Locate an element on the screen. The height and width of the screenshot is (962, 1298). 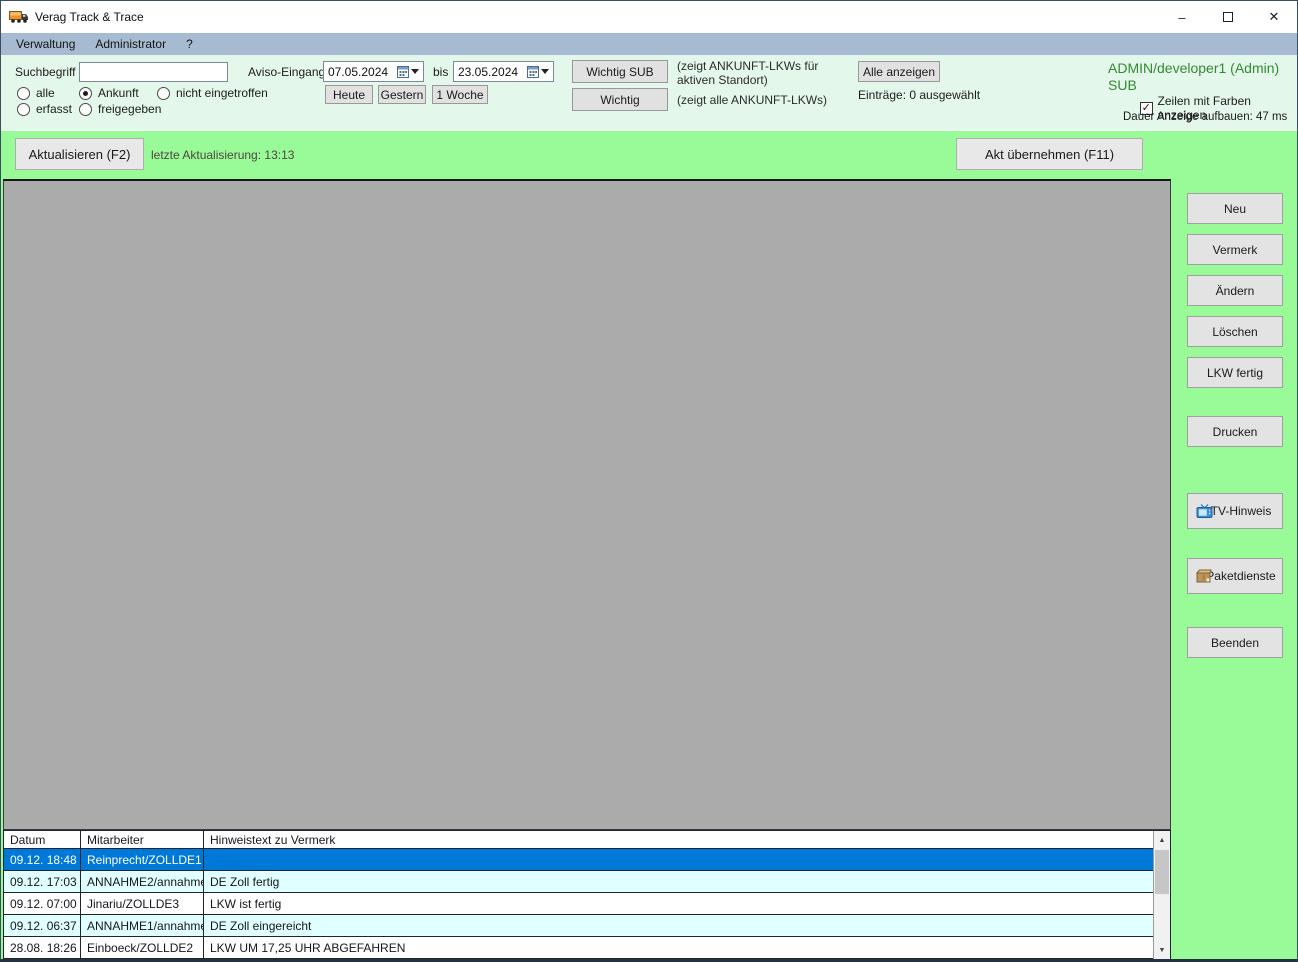
duration-text: Dauer Anzeige aufbauen: 47 ms is located at coordinates (1205, 117).